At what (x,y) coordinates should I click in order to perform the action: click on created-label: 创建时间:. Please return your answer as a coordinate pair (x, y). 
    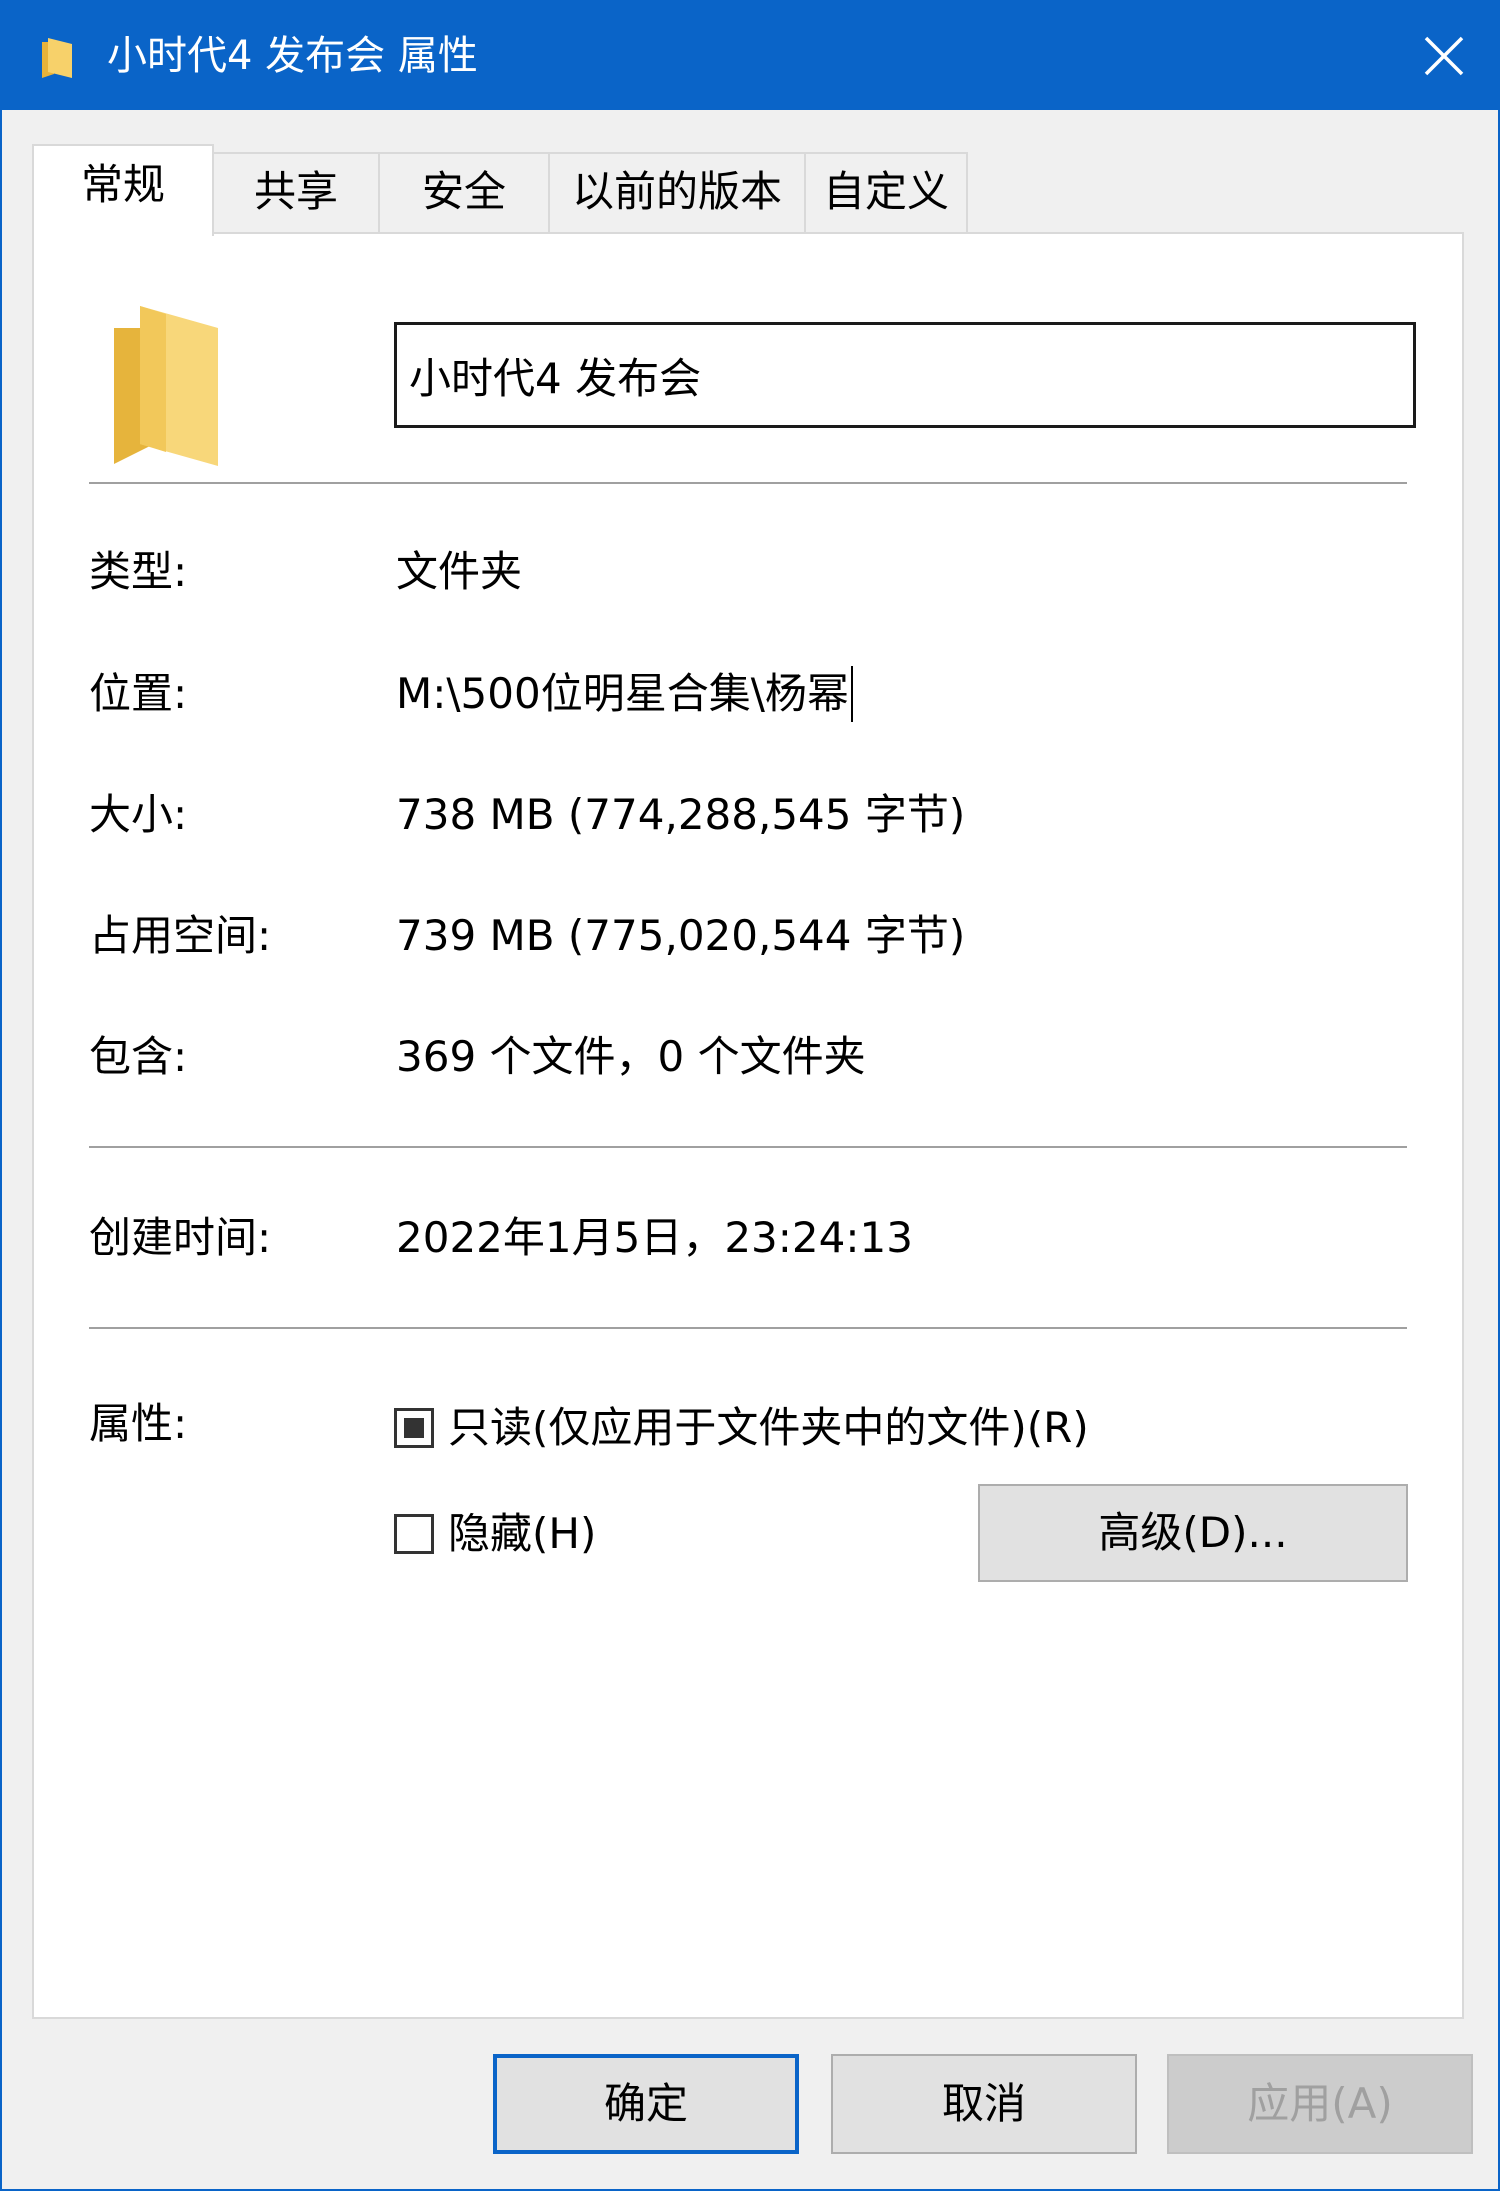
    Looking at the image, I should click on (180, 1237).